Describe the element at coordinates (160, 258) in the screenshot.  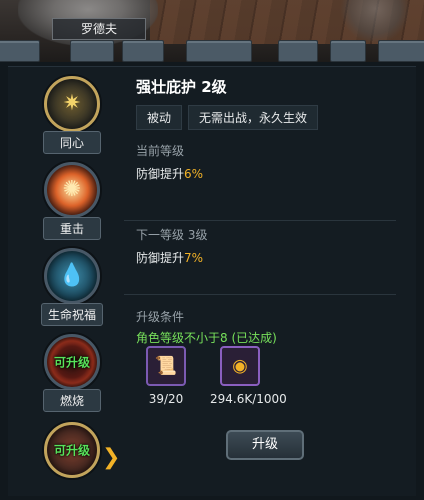
I see `next-effect-text: 防御提升` at that location.